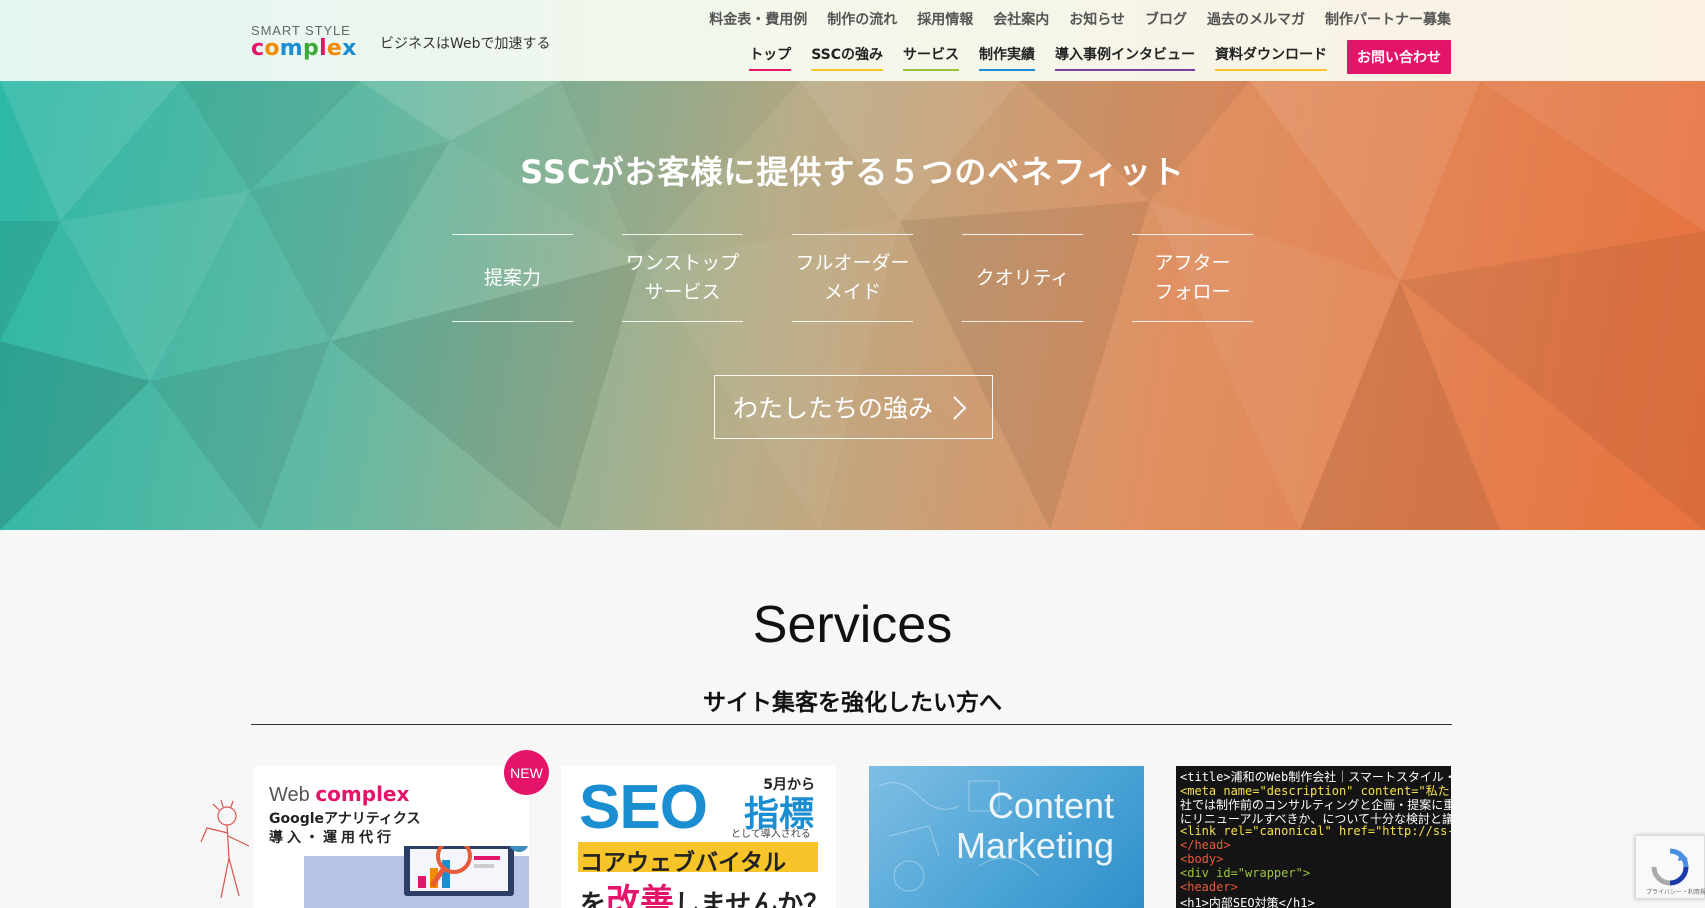  Describe the element at coordinates (1202, 859) in the screenshot. I see `code-line: <body>` at that location.